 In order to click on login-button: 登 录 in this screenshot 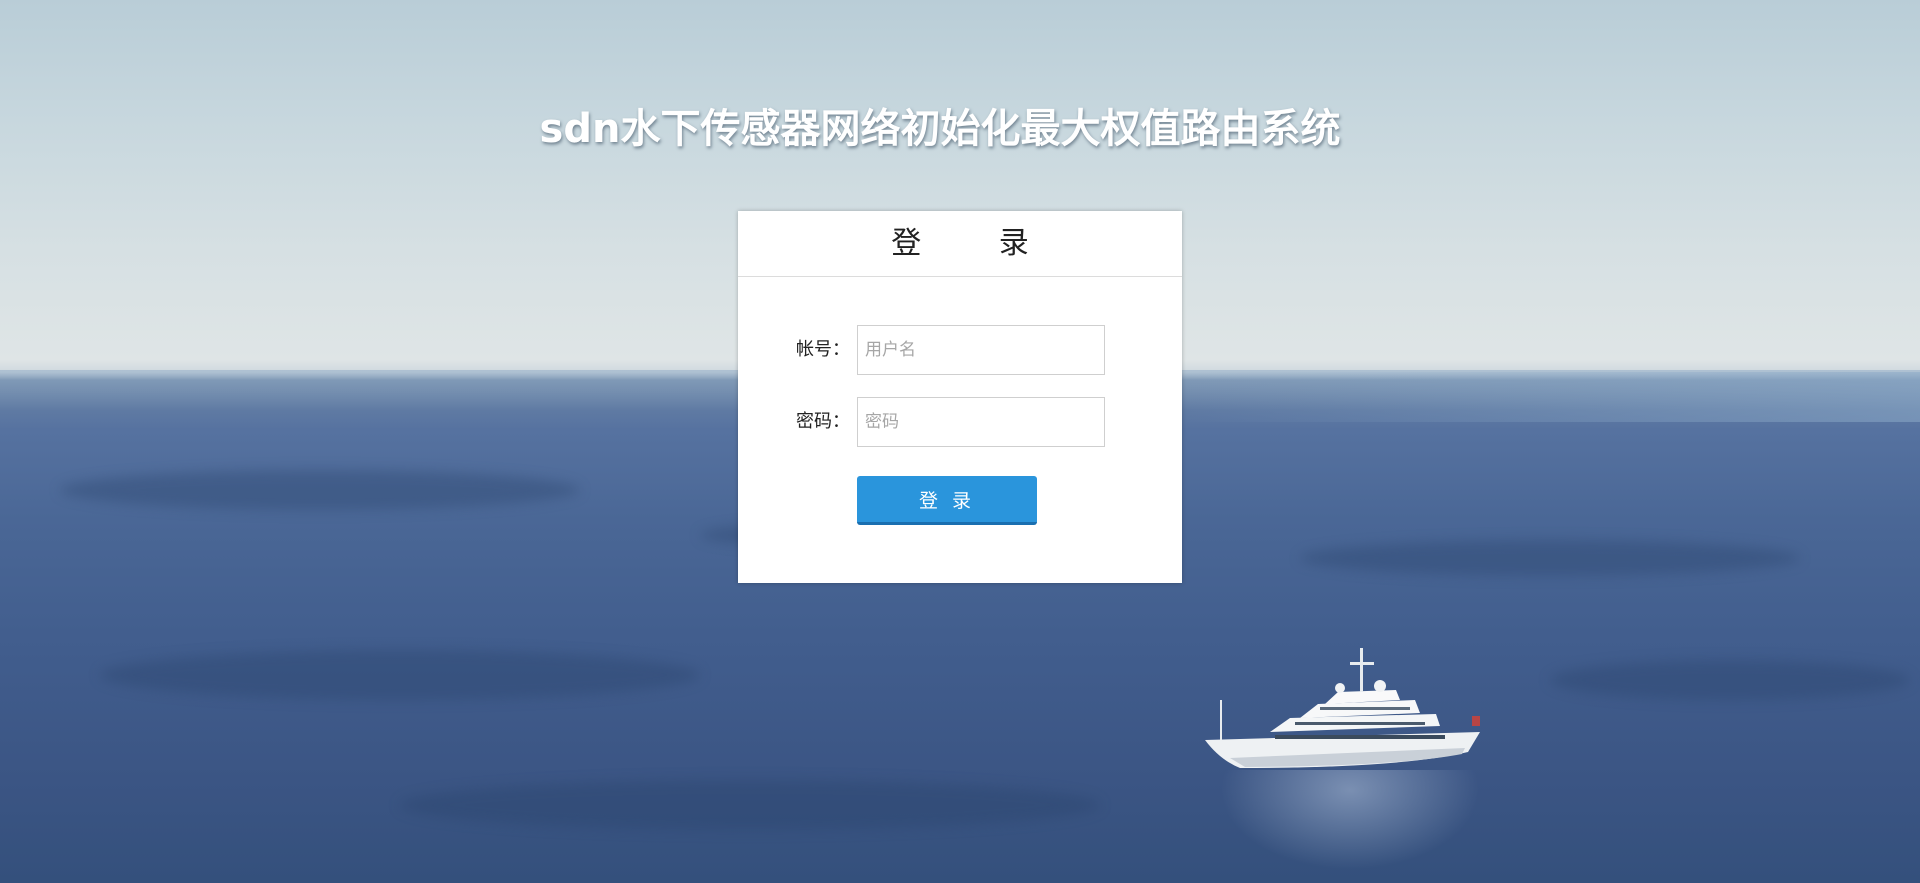, I will do `click(947, 500)`.